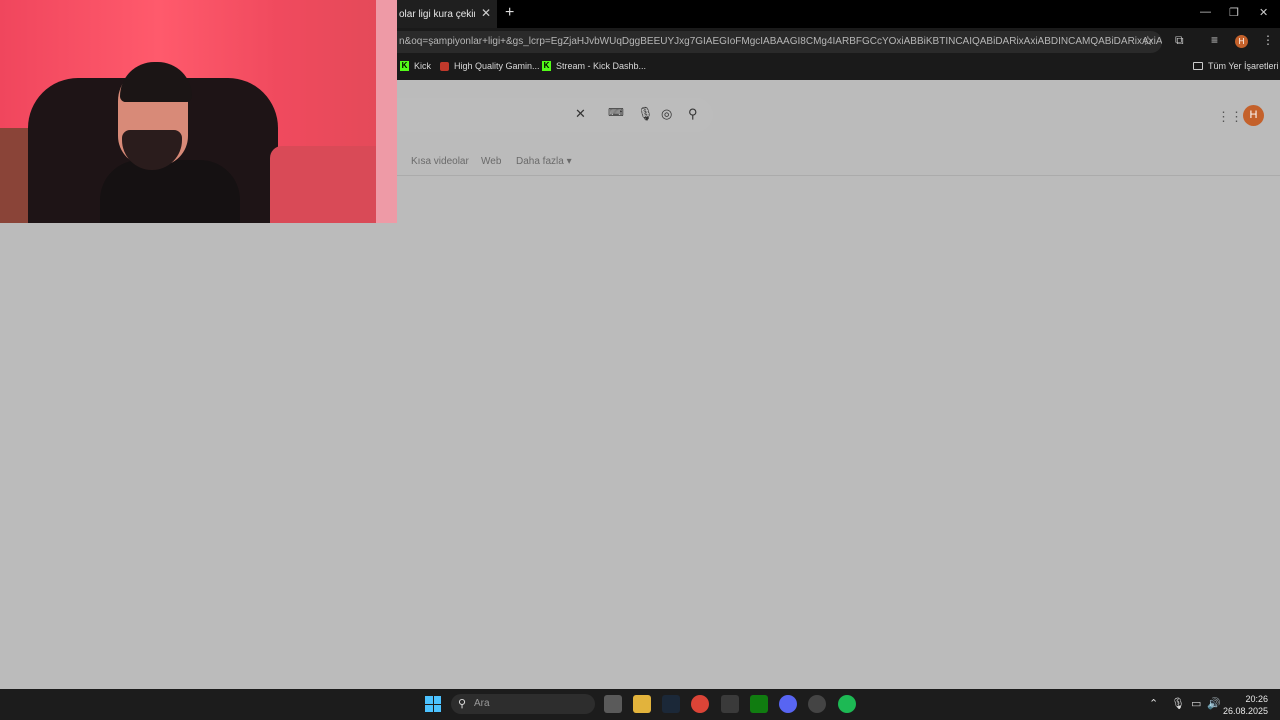 This screenshot has height=720, width=1280. Describe the element at coordinates (433, 704) in the screenshot. I see `windows-start-icon` at that location.